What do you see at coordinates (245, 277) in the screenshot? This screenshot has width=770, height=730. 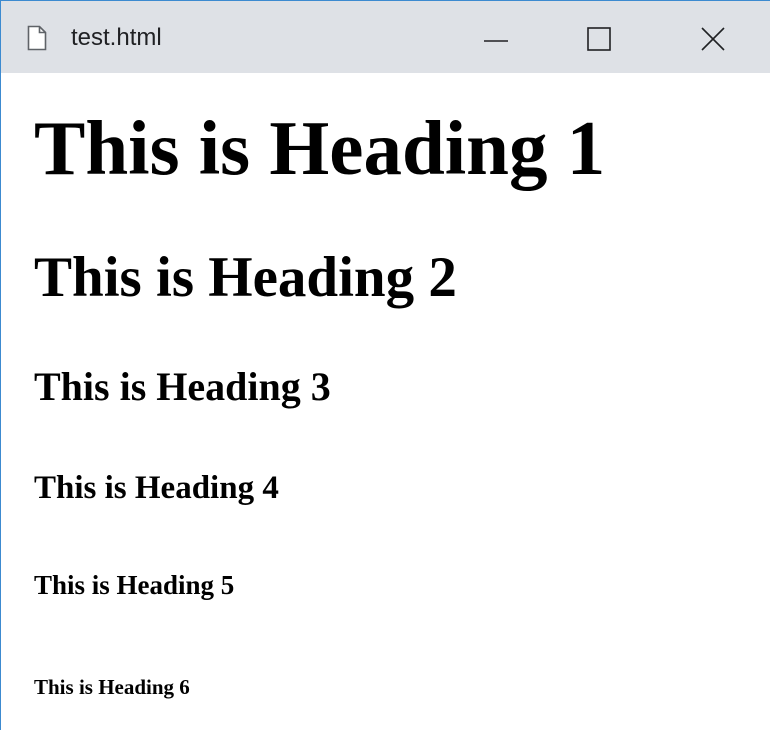 I see `heading-2: This is Heading 2` at bounding box center [245, 277].